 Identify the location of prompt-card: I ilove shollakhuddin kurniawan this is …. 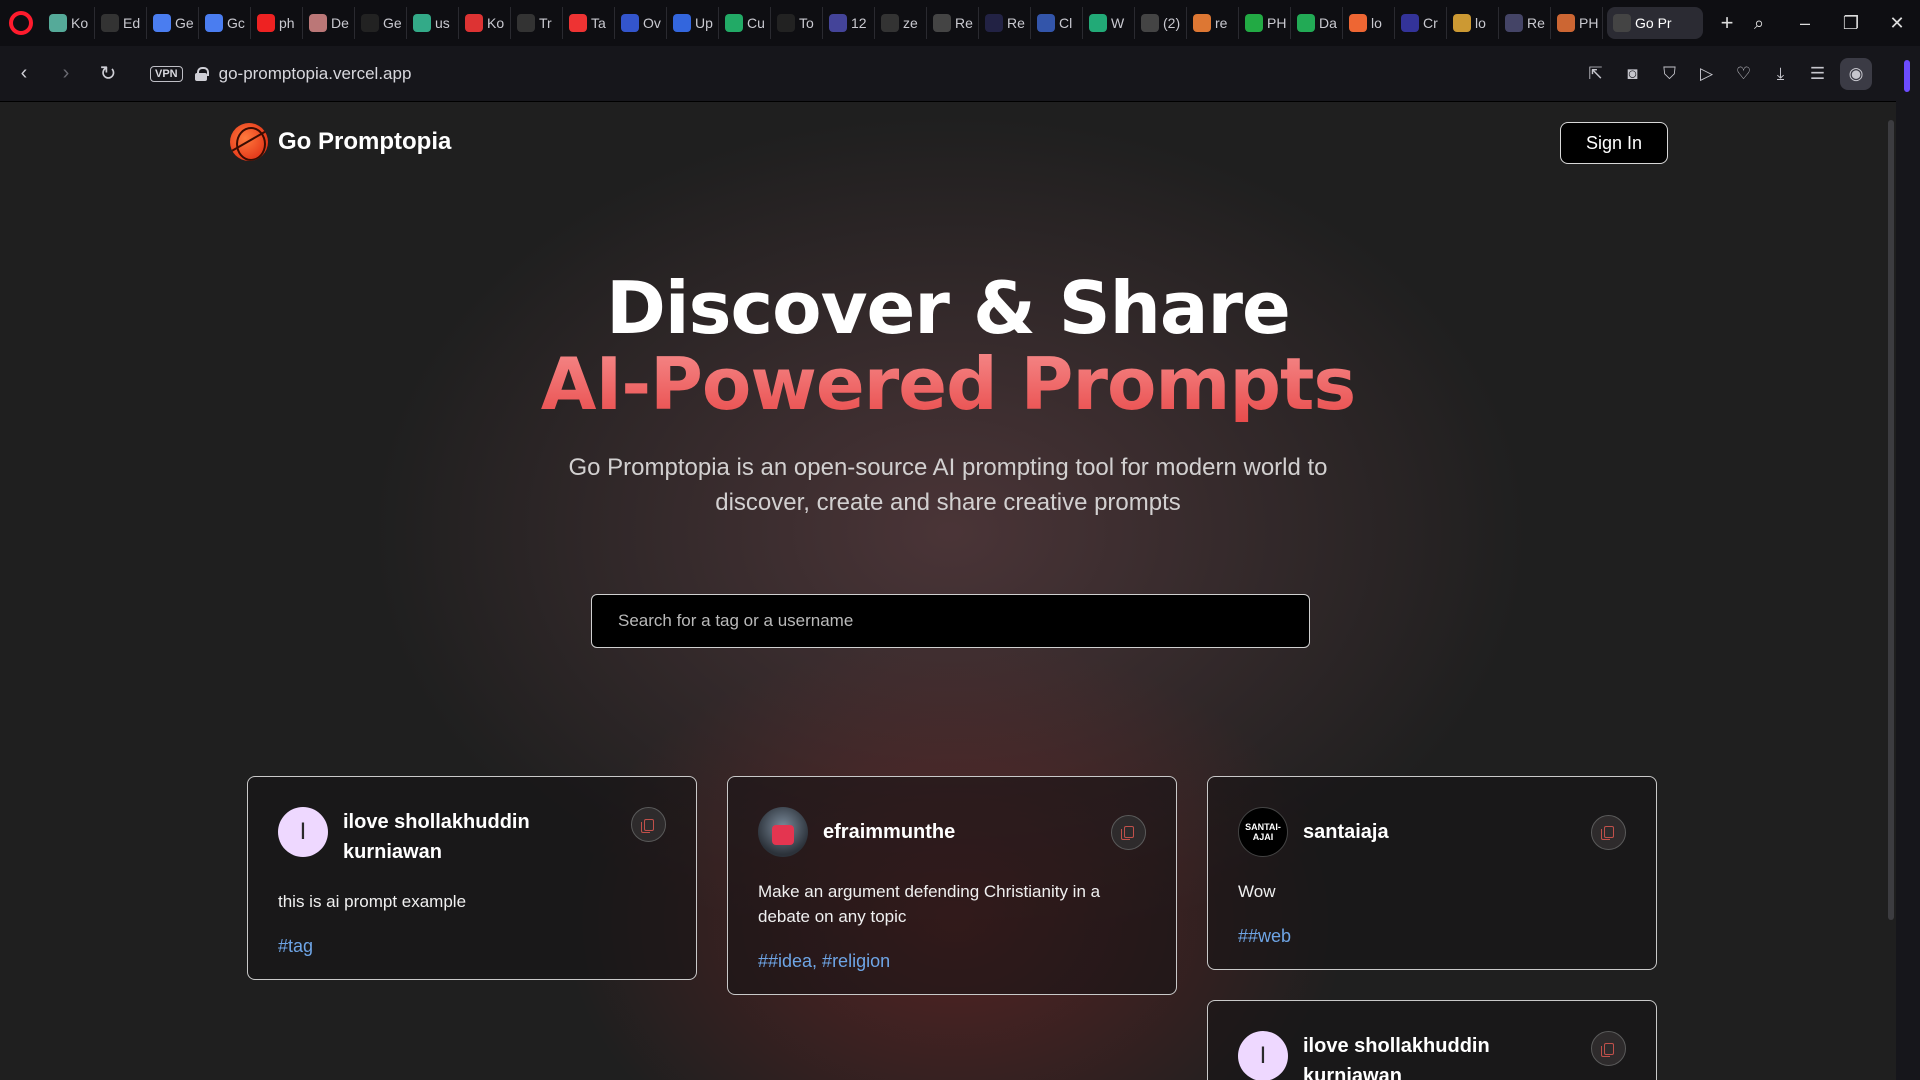
(472, 878).